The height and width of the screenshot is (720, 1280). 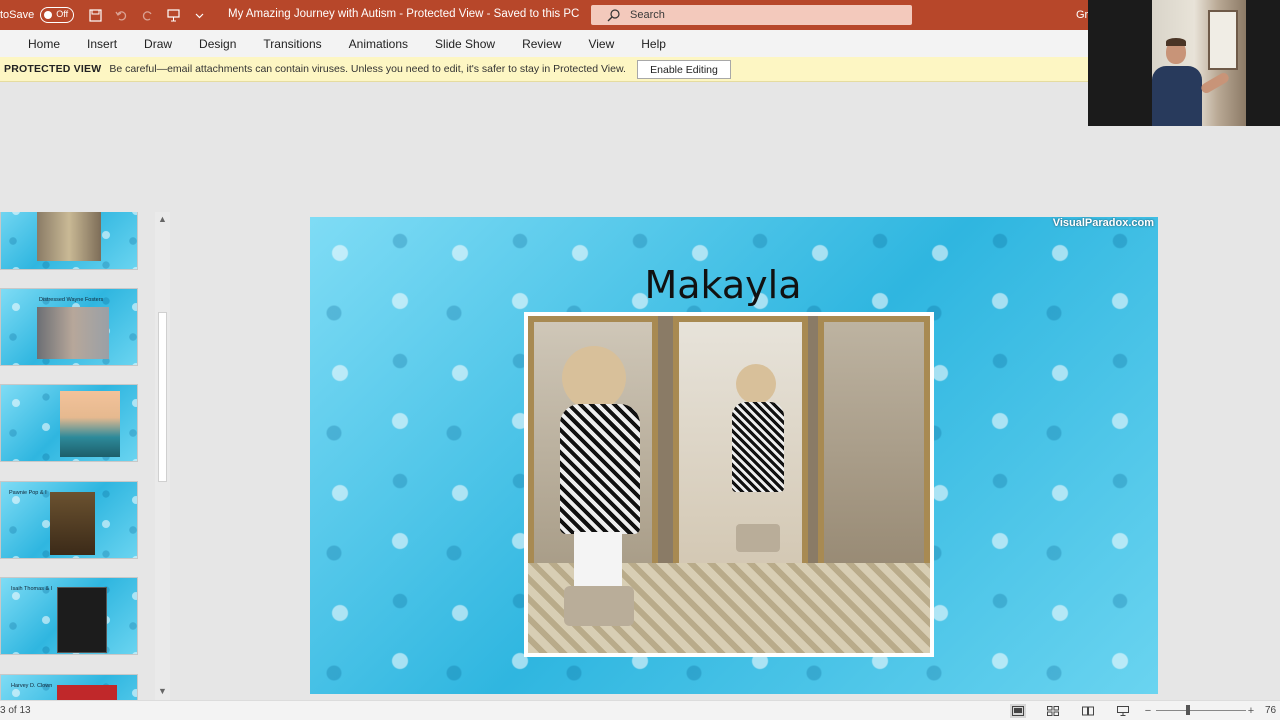 I want to click on search-icon, so click(x=613, y=14).